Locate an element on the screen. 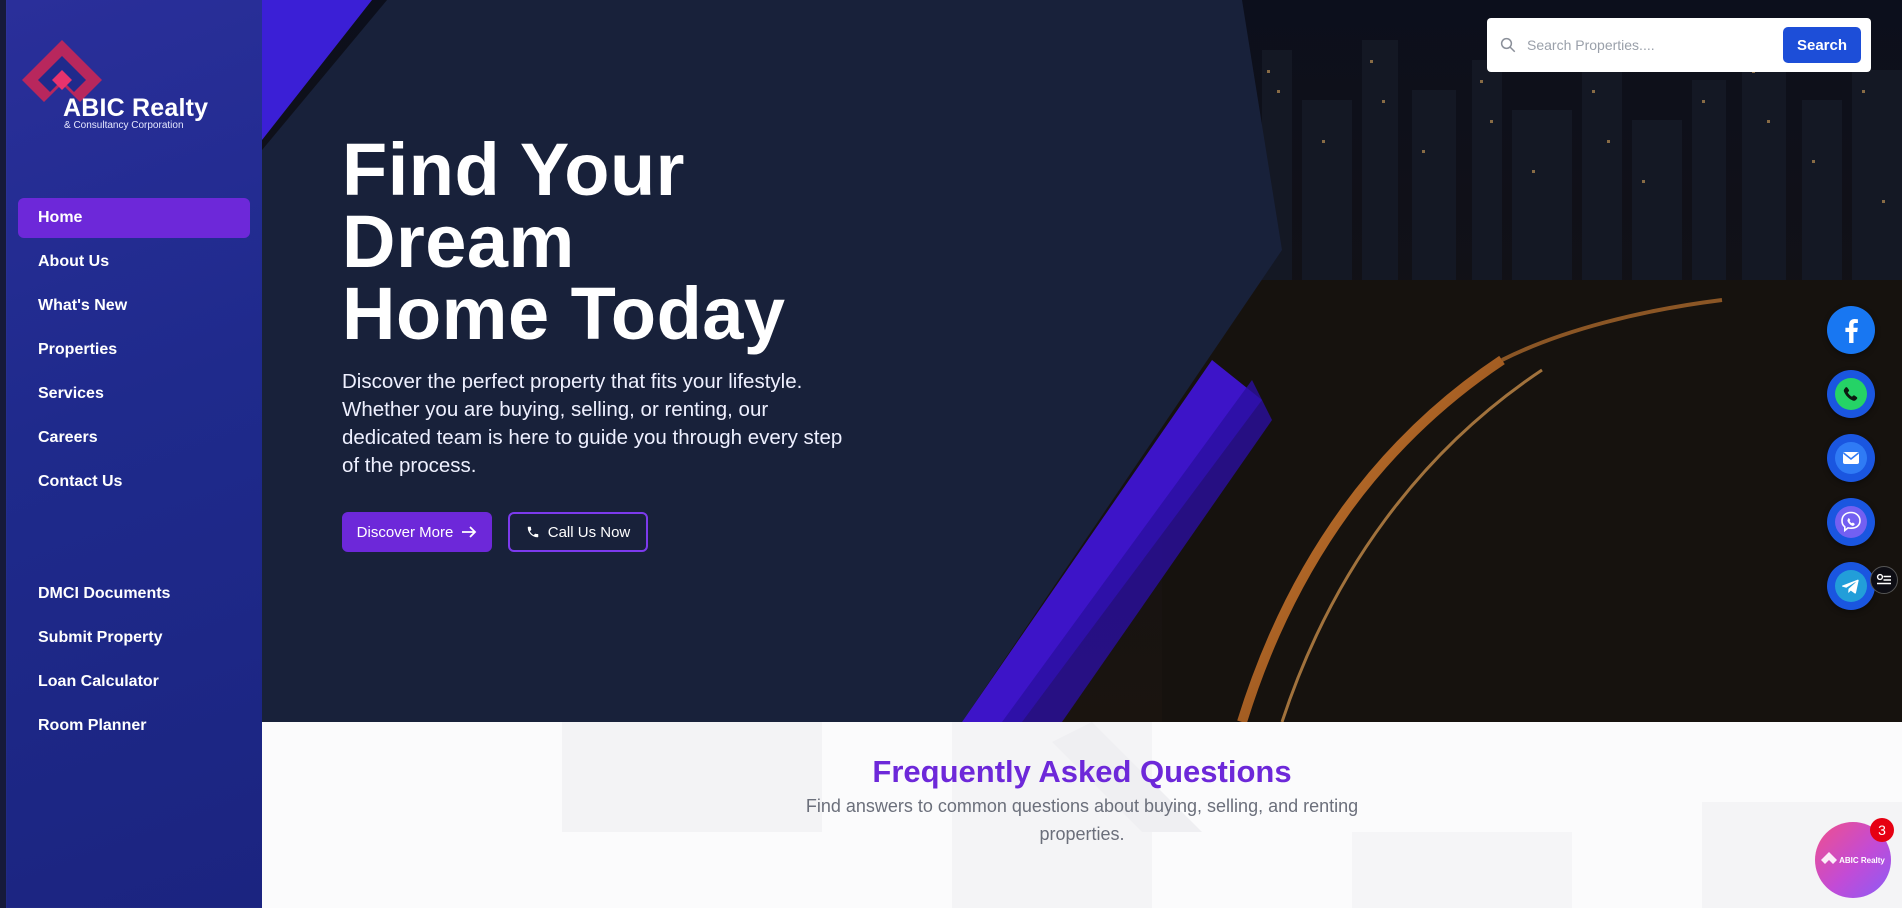 Image resolution: width=1902 pixels, height=908 pixels. hero-title-line: Dream is located at coordinates (458, 241).